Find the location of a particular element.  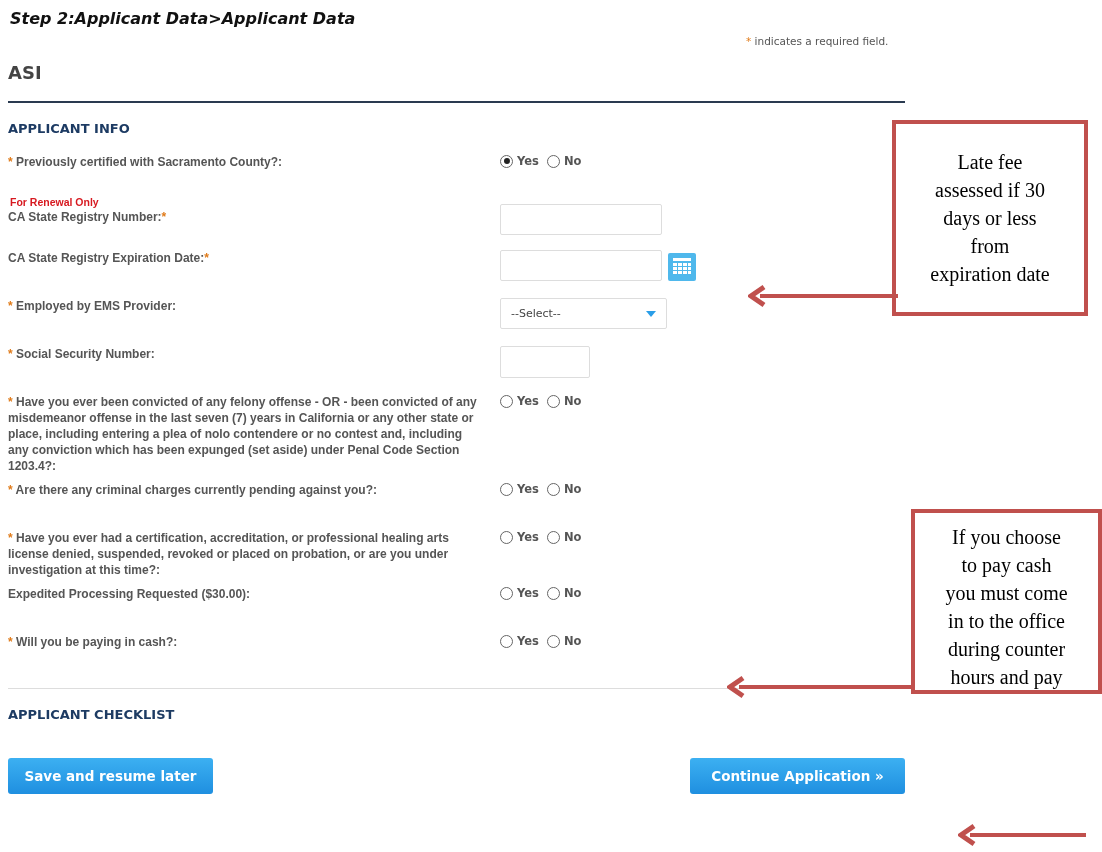

field-label: * Employed by EMS Provider: is located at coordinates (93, 306).